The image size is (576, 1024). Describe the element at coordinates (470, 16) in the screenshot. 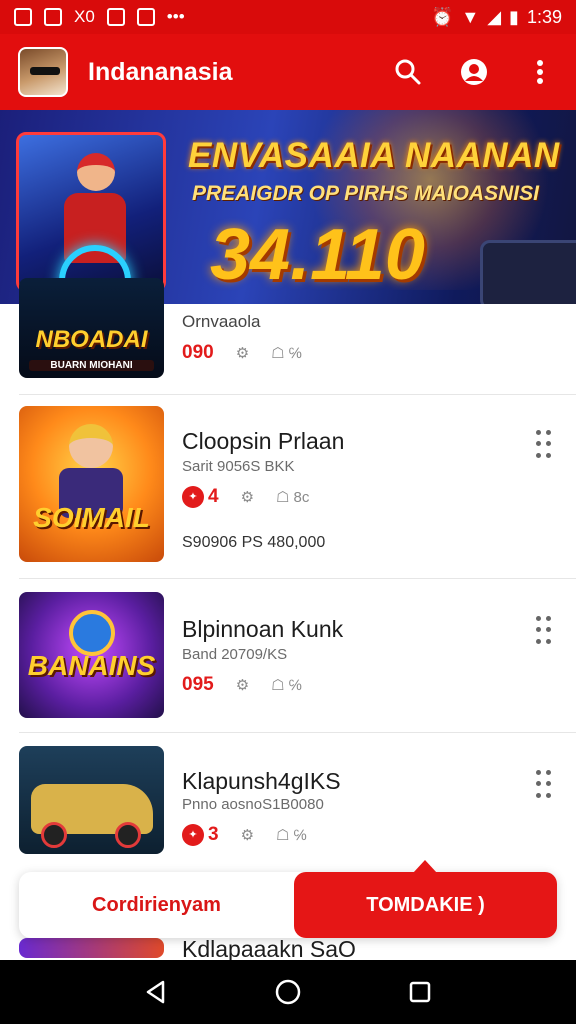

I see `wifi-icon: ▼` at that location.